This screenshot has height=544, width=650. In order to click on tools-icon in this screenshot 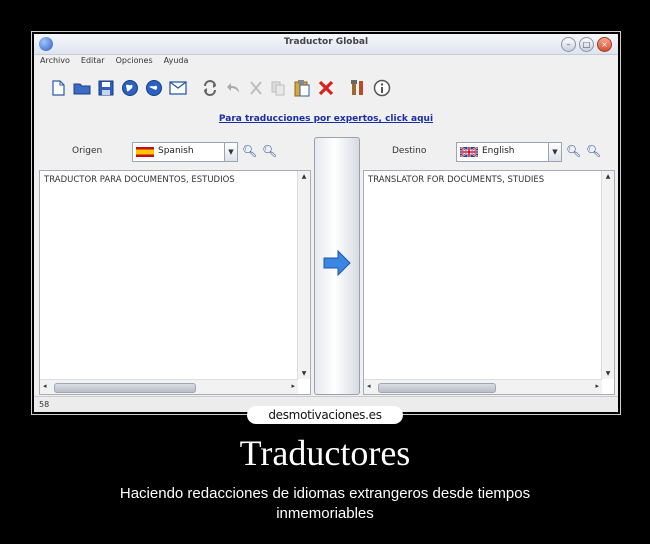, I will do `click(358, 88)`.